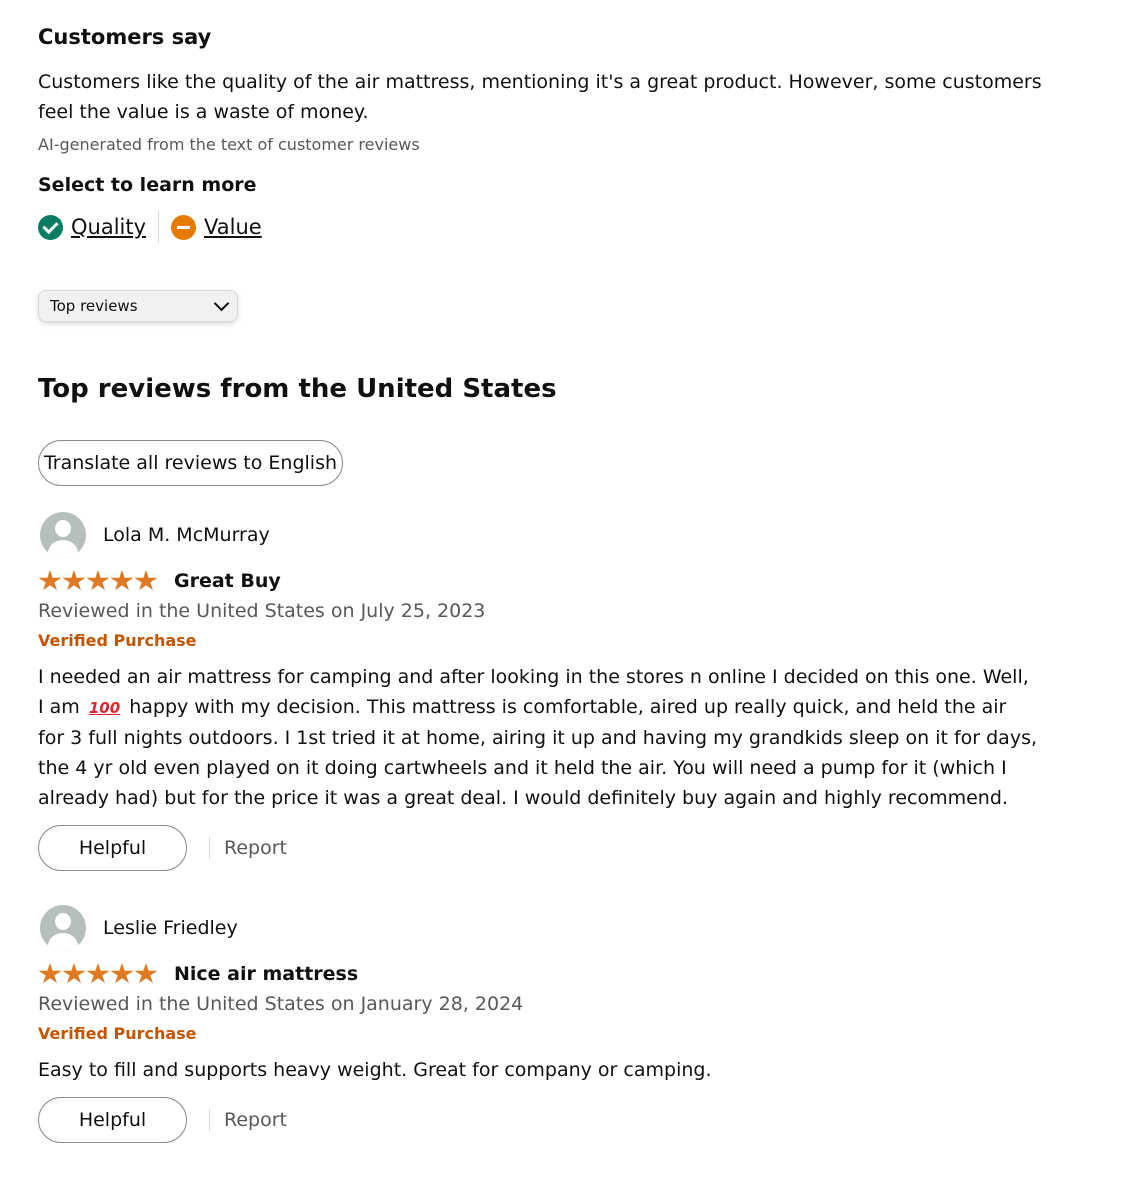 Image resolution: width=1125 pixels, height=1177 pixels. What do you see at coordinates (104, 708) in the screenshot?
I see `hundred-points-emoji-icon: 100` at bounding box center [104, 708].